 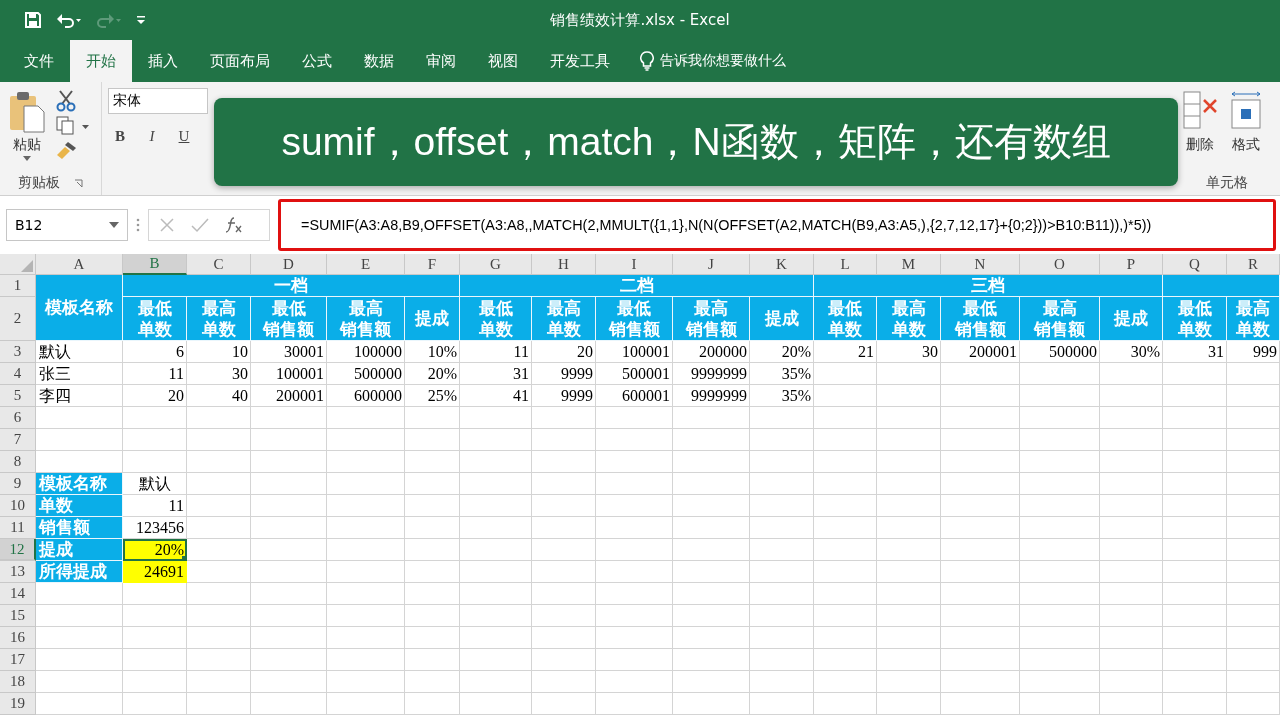 What do you see at coordinates (39, 183) in the screenshot?
I see `group-label: 剪贴板` at bounding box center [39, 183].